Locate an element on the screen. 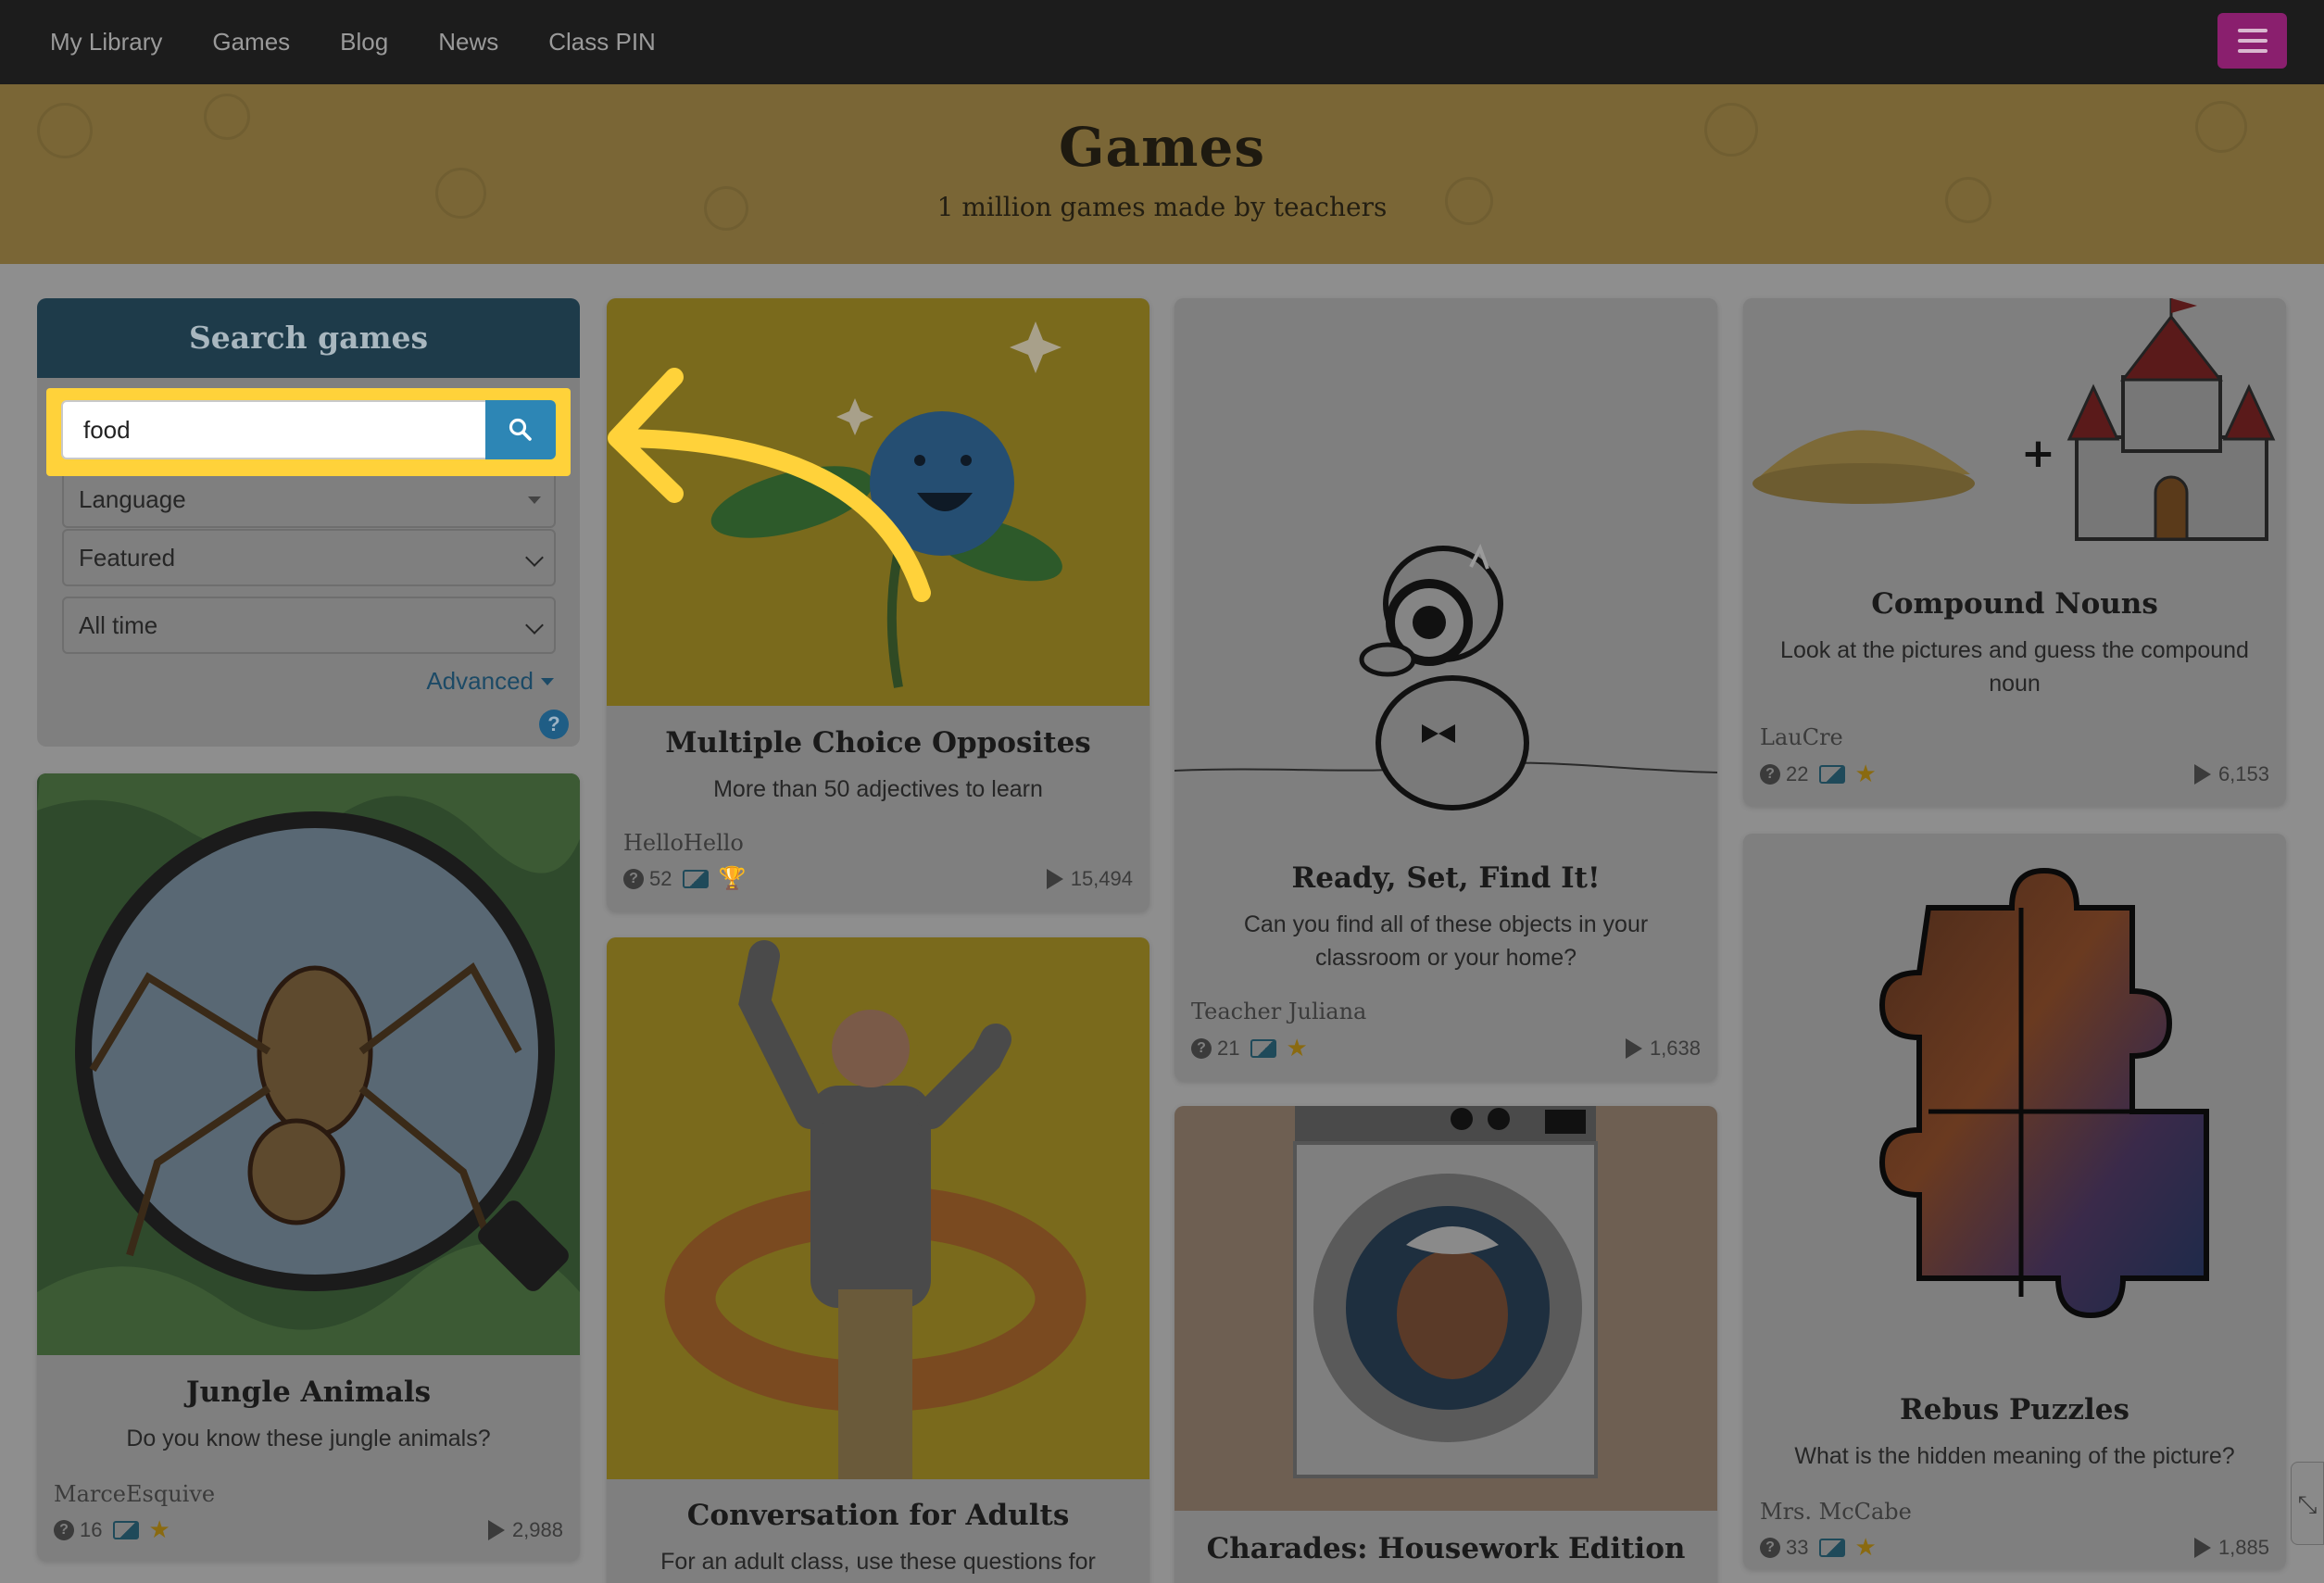 The image size is (2324, 1583). jigsaw-puzzle-pieces is located at coordinates (2014, 1093).